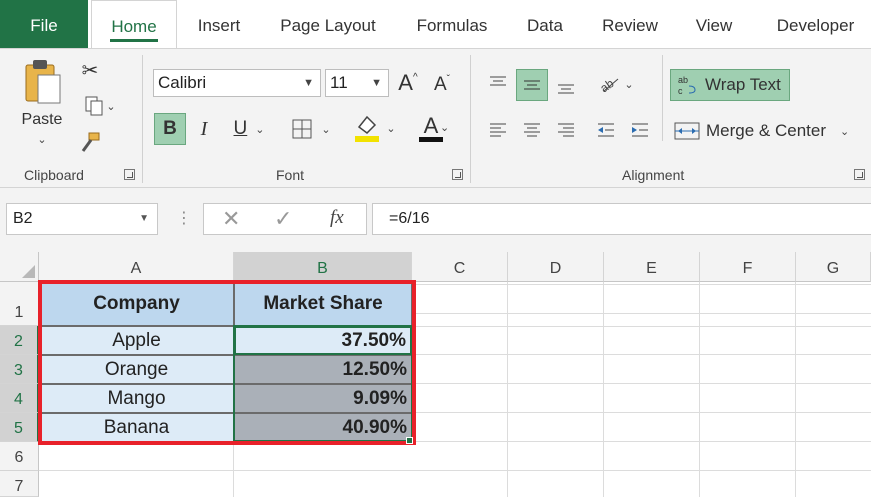 This screenshot has height=497, width=871. What do you see at coordinates (136, 267) in the screenshot?
I see `column-header-a: A` at bounding box center [136, 267].